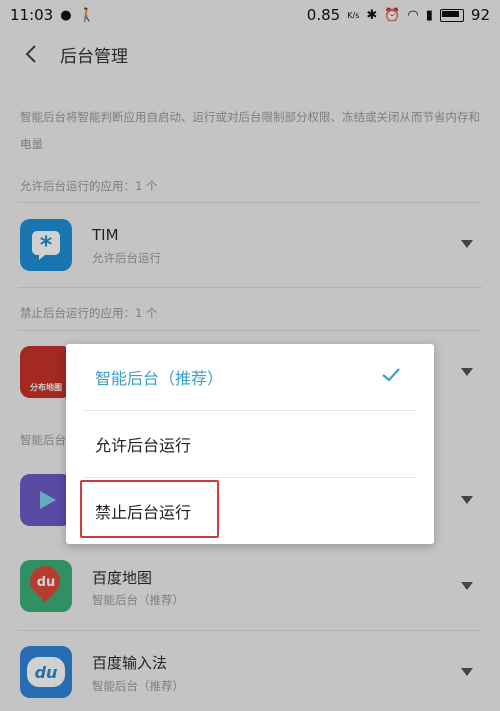 The image size is (500, 711). Describe the element at coordinates (391, 375) in the screenshot. I see `check-icon` at that location.